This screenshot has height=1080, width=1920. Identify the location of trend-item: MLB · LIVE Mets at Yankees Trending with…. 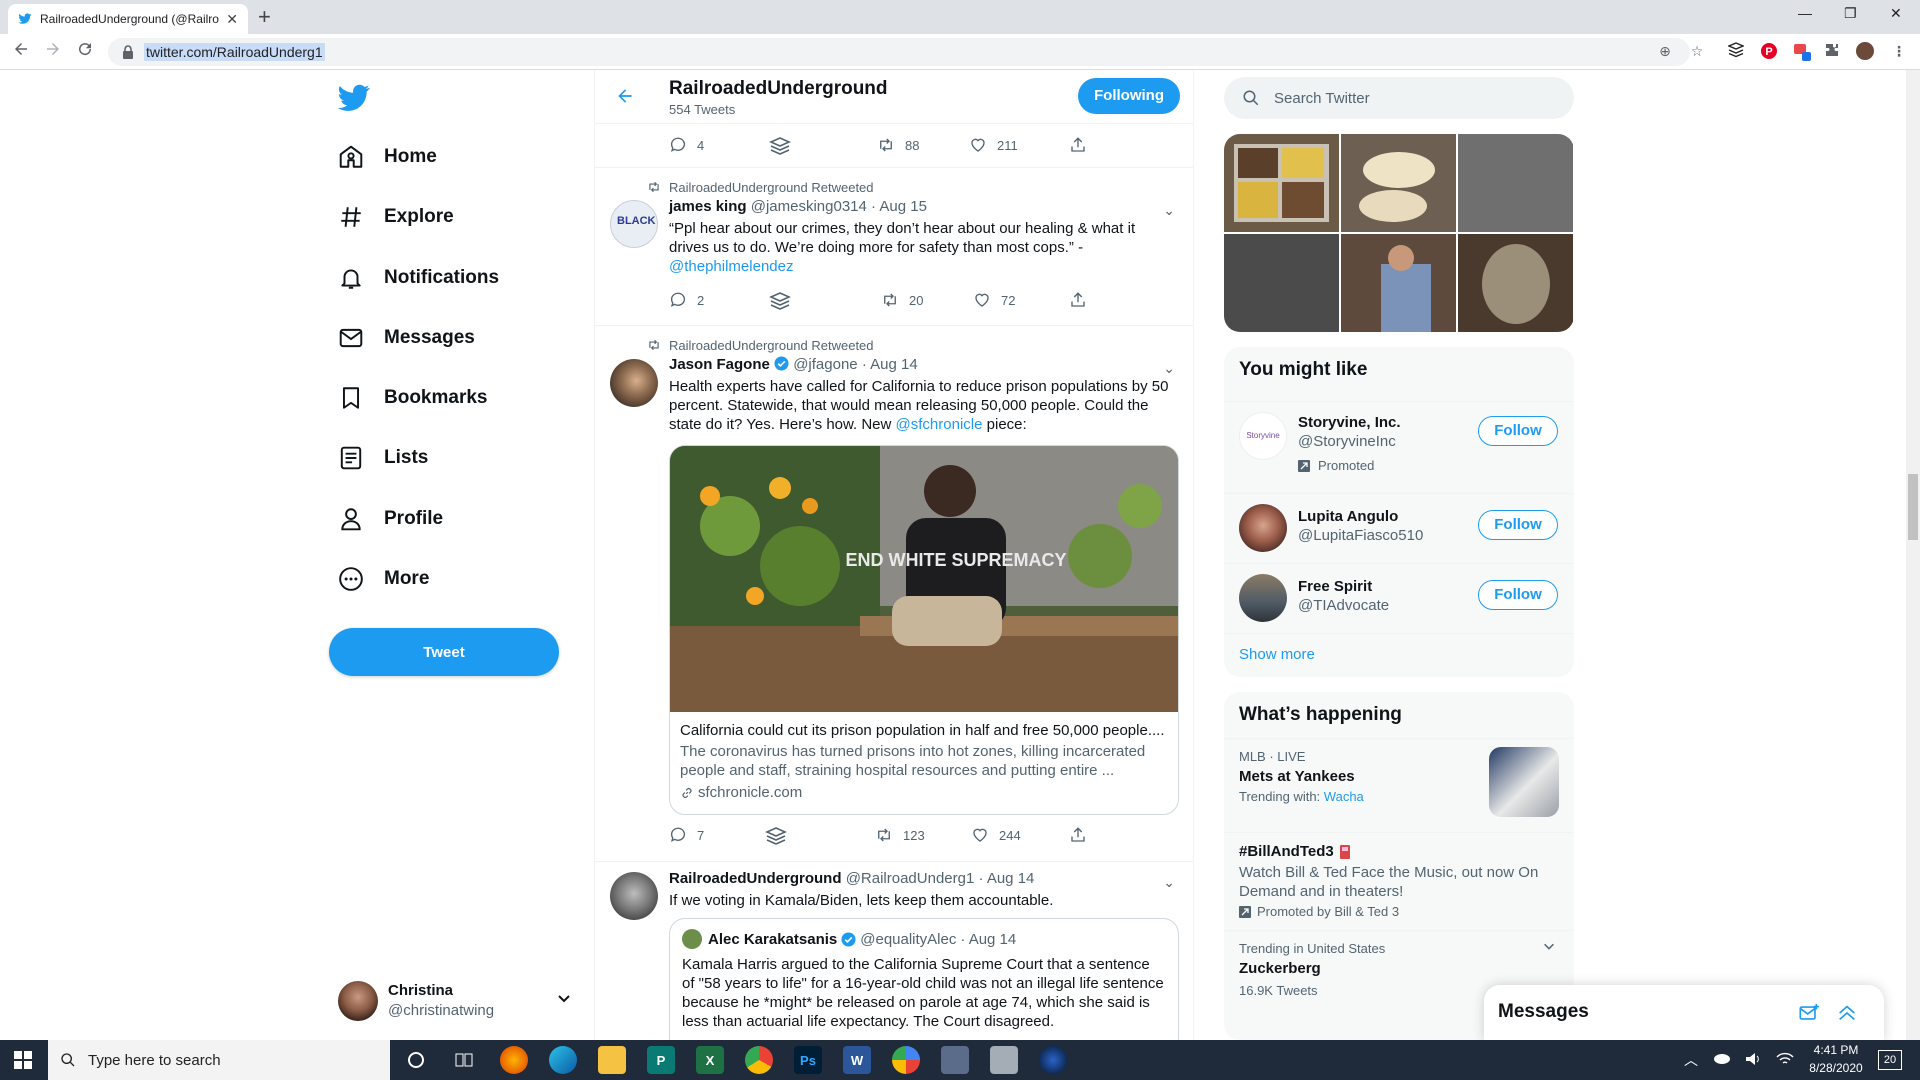
(1399, 785).